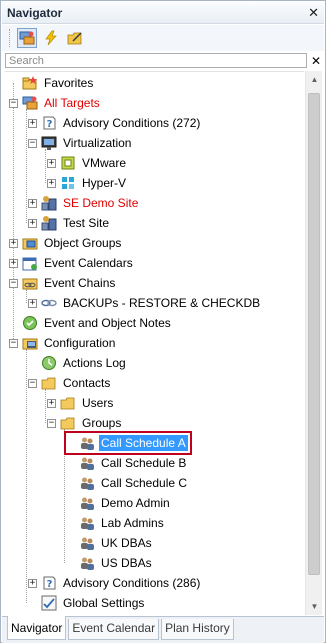 The width and height of the screenshot is (326, 643). What do you see at coordinates (30, 343) in the screenshot?
I see `config-icon` at bounding box center [30, 343].